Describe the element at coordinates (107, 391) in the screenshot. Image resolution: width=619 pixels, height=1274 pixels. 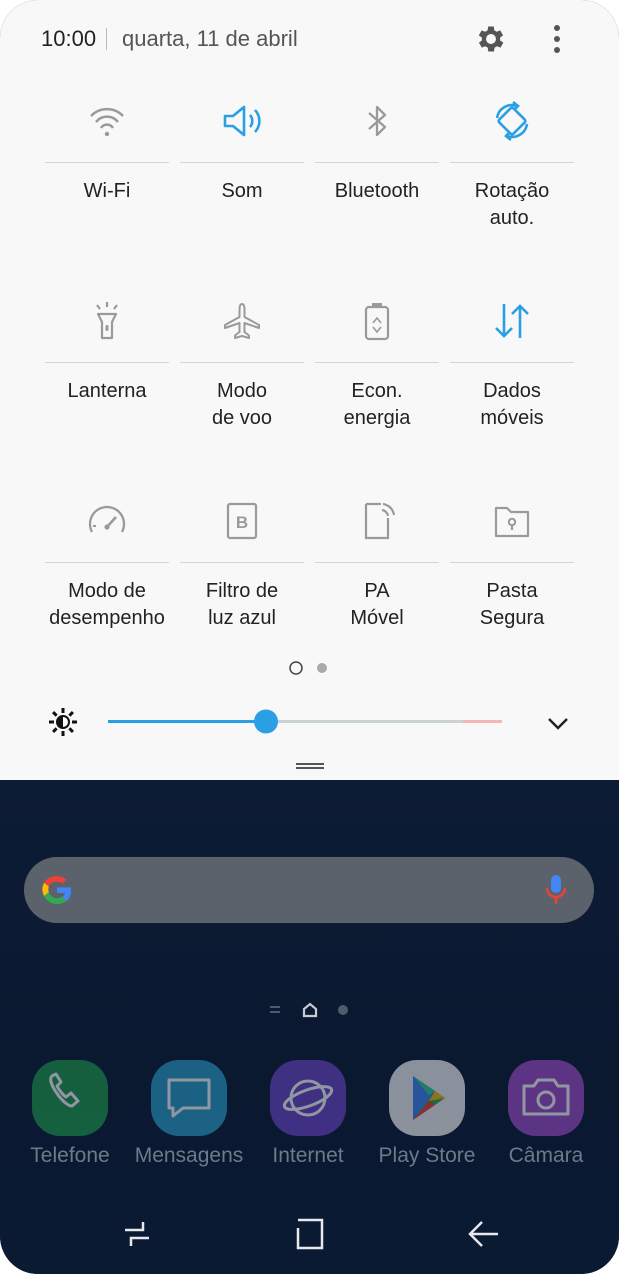
I see `tile-label: Lanterna` at that location.